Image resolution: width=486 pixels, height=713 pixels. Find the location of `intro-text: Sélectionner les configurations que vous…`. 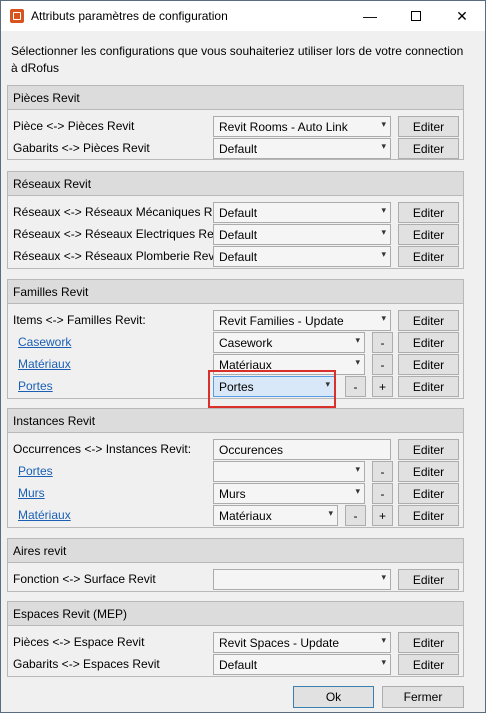

intro-text: Sélectionner les configurations que vous… is located at coordinates (237, 59).